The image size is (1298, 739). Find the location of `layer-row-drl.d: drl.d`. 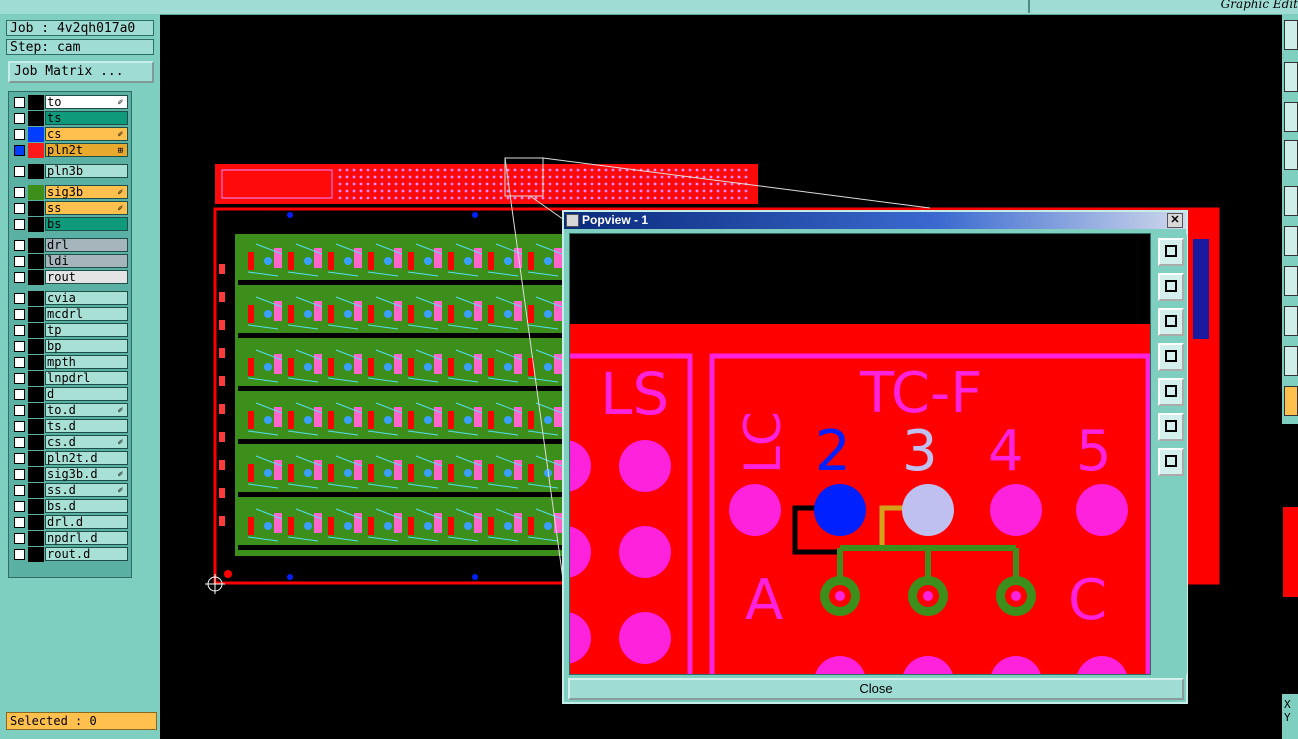

layer-row-drl.d: drl.d is located at coordinates (70, 522).